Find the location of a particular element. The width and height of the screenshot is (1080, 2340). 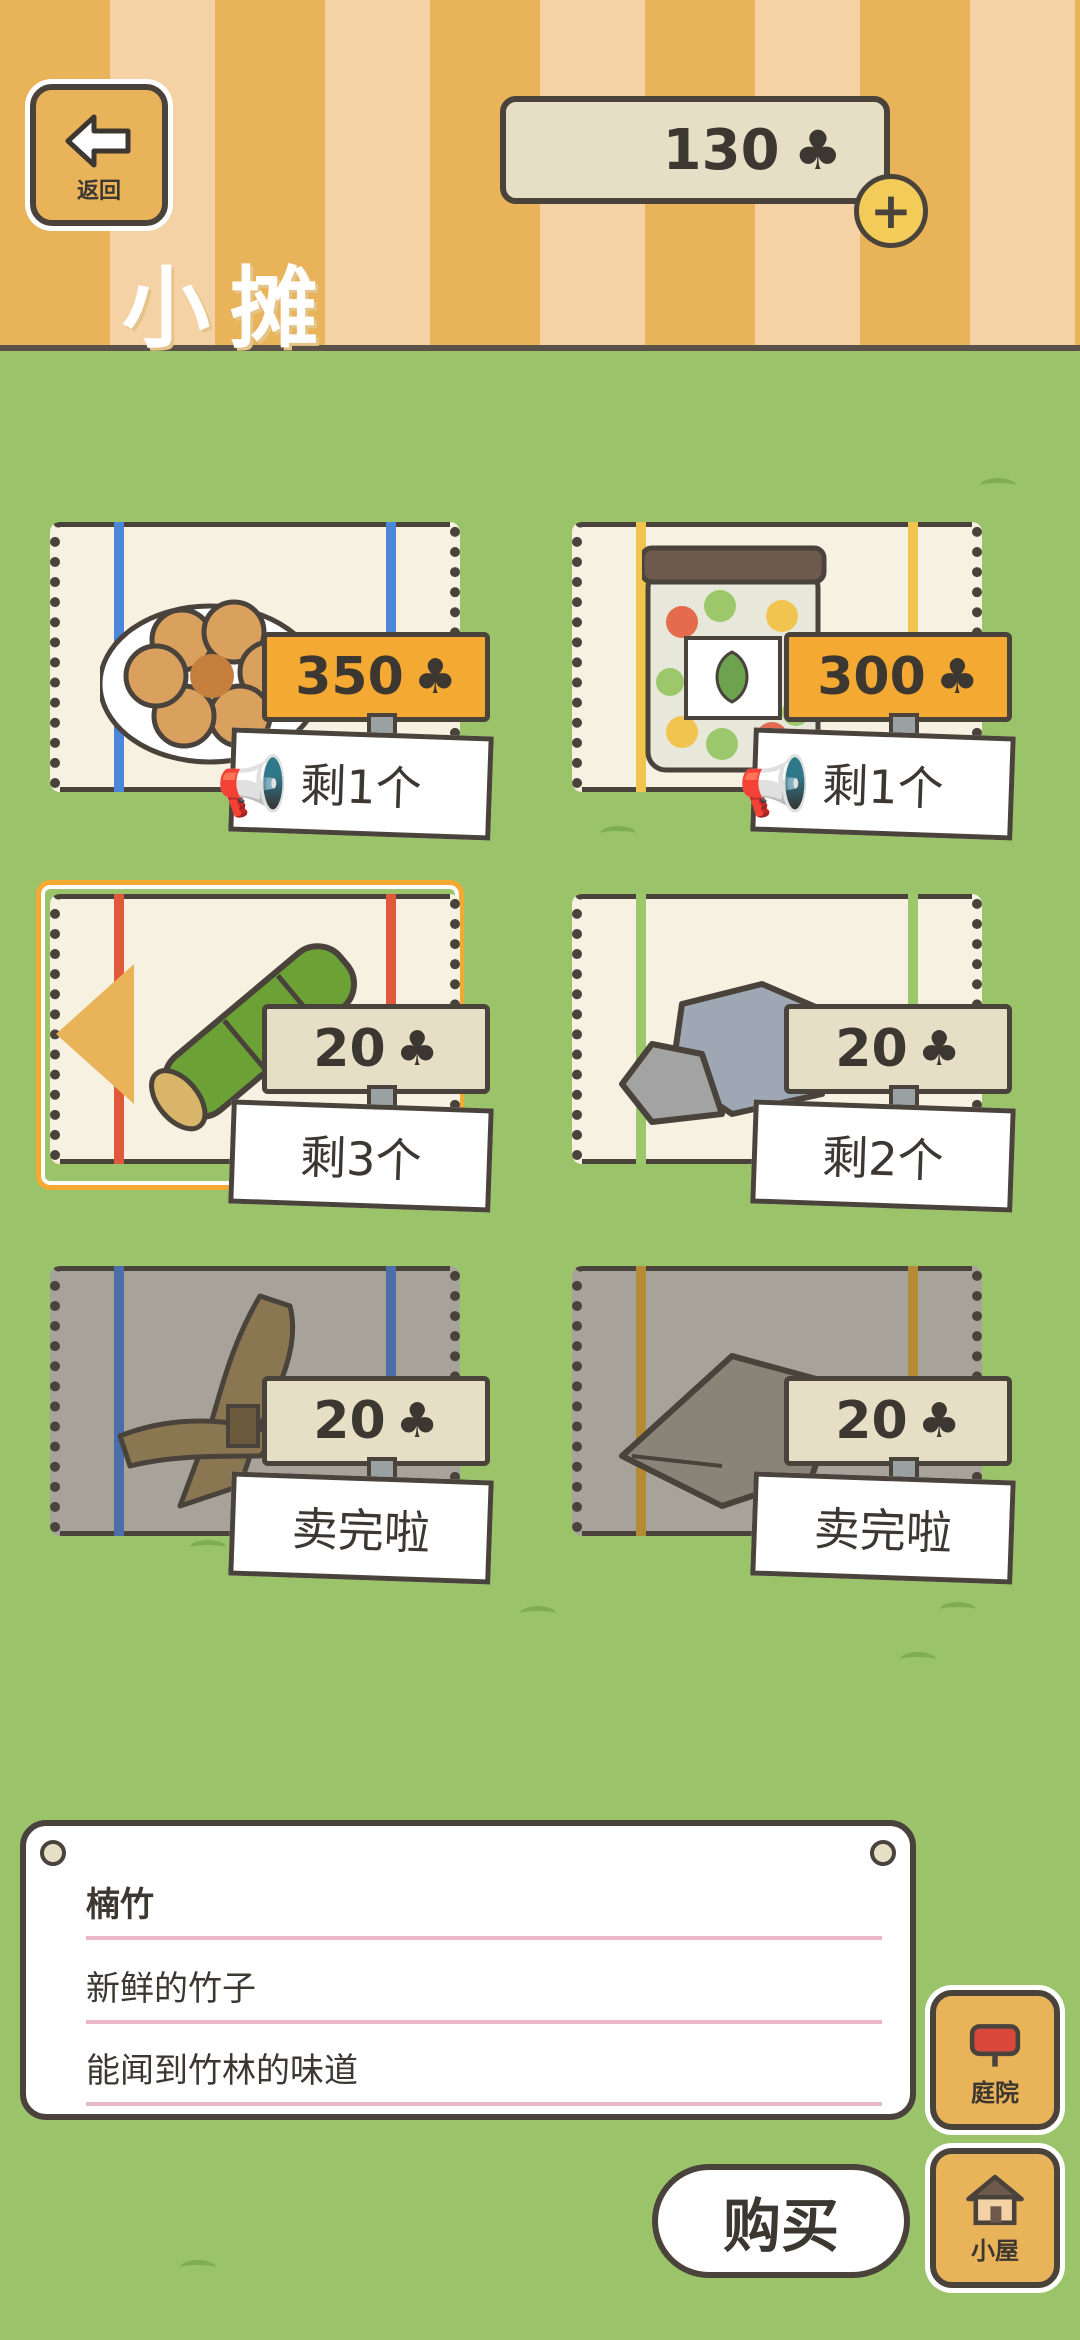

back-arrow-icon is located at coordinates (98, 141).